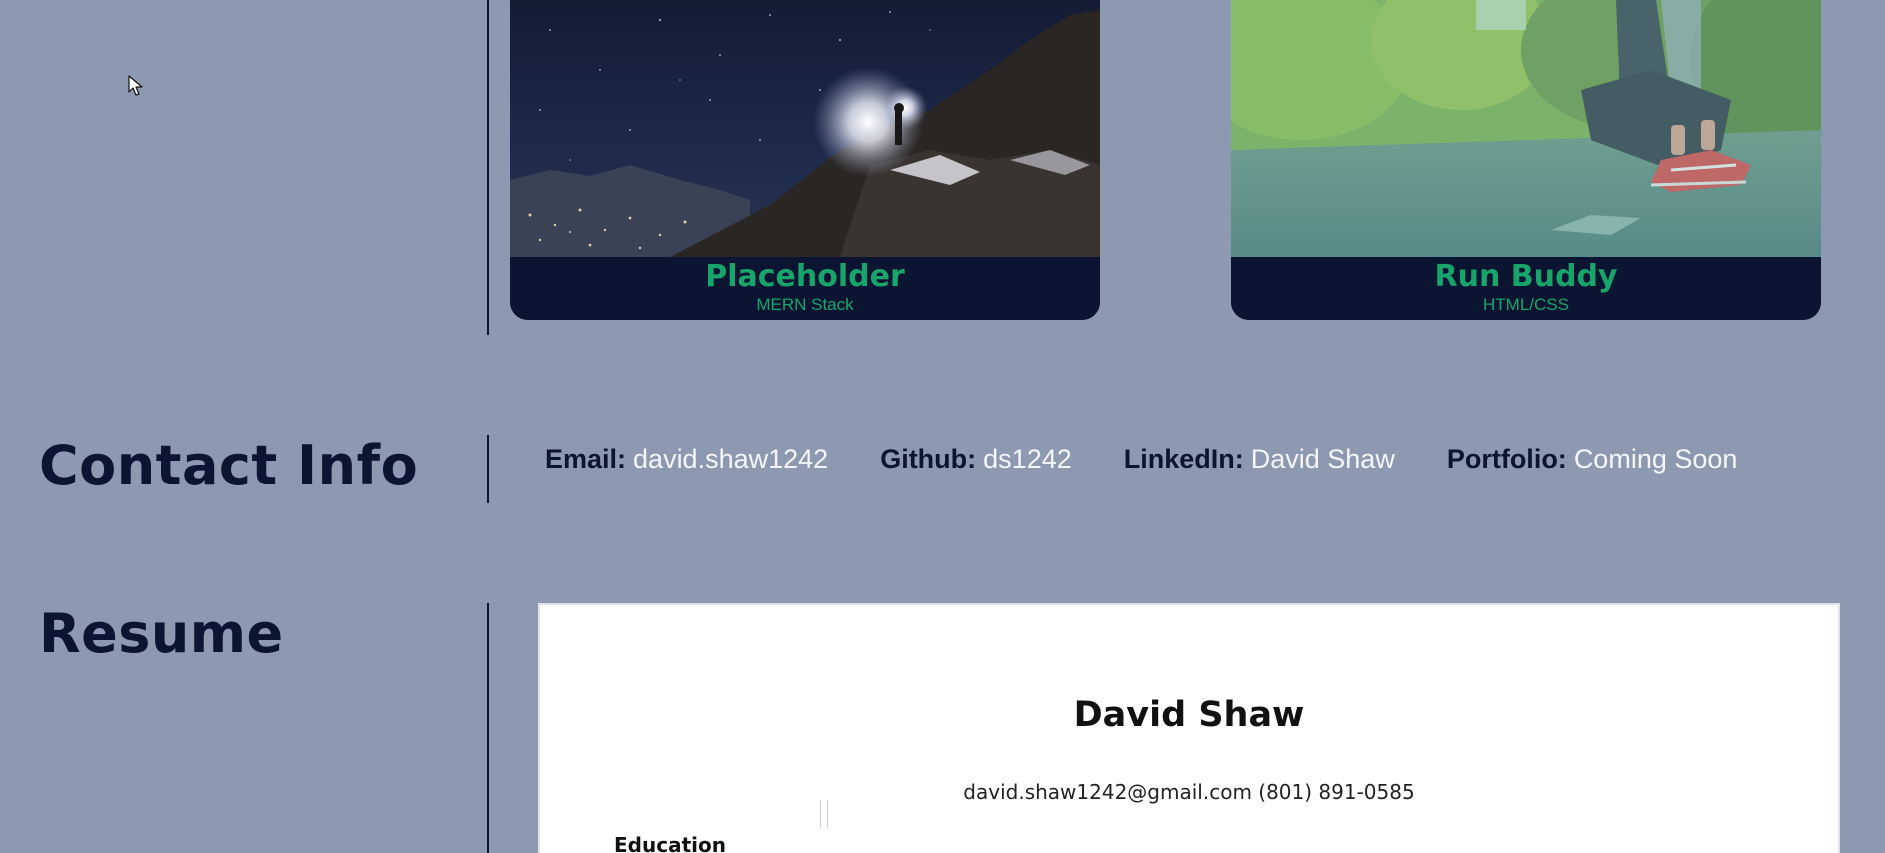 This screenshot has height=853, width=1885. What do you see at coordinates (1323, 459) in the screenshot?
I see `linkedin-link: David Shaw` at bounding box center [1323, 459].